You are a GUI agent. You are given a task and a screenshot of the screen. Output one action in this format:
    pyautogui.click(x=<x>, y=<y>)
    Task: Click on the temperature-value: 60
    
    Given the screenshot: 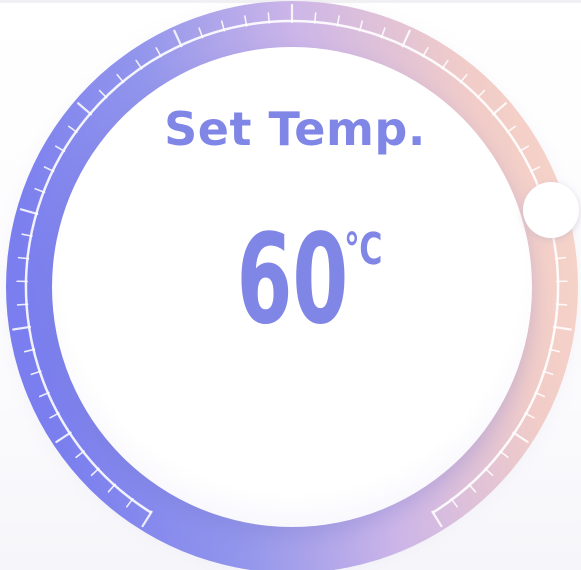 What is the action you would take?
    pyautogui.click(x=292, y=280)
    